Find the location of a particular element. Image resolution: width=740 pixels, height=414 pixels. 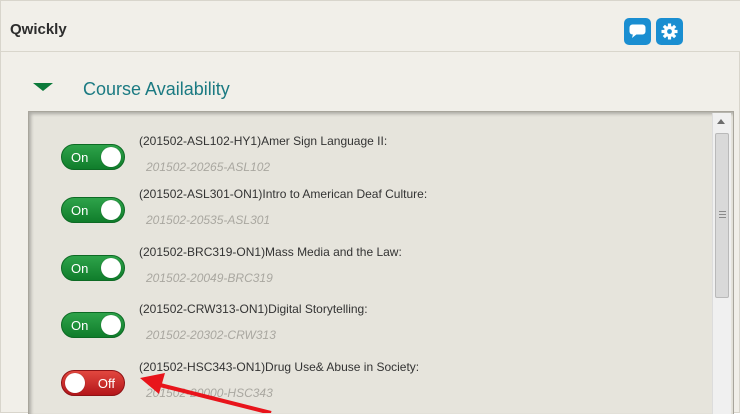

panel-title: Qwickly is located at coordinates (38, 29).